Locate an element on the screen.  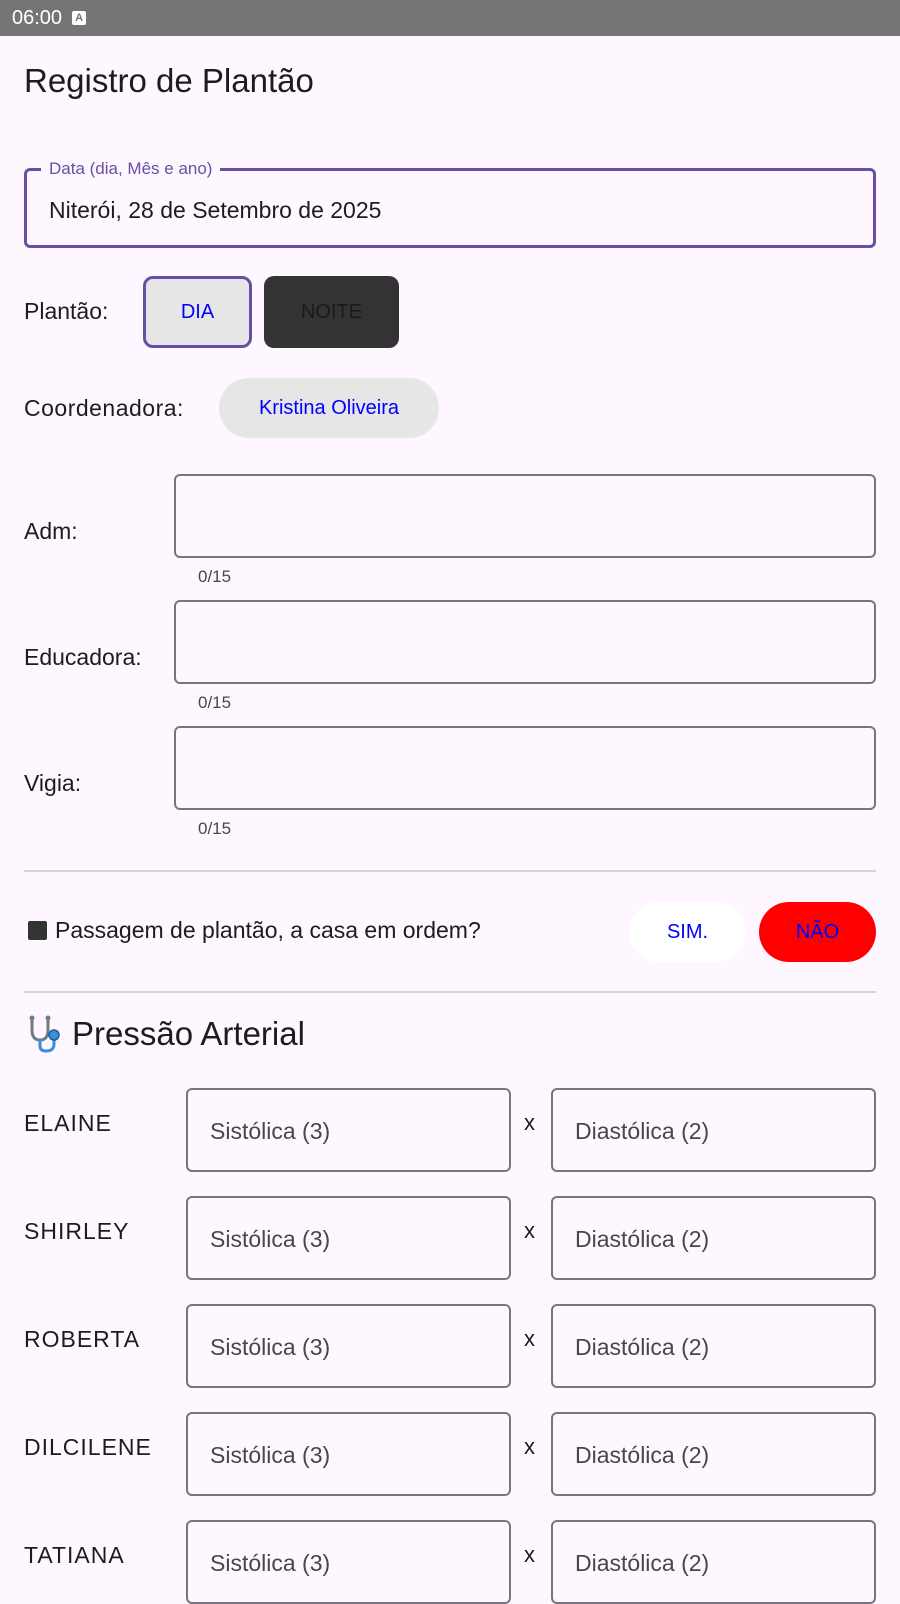
day-shift-button: DIA is located at coordinates (197, 312).